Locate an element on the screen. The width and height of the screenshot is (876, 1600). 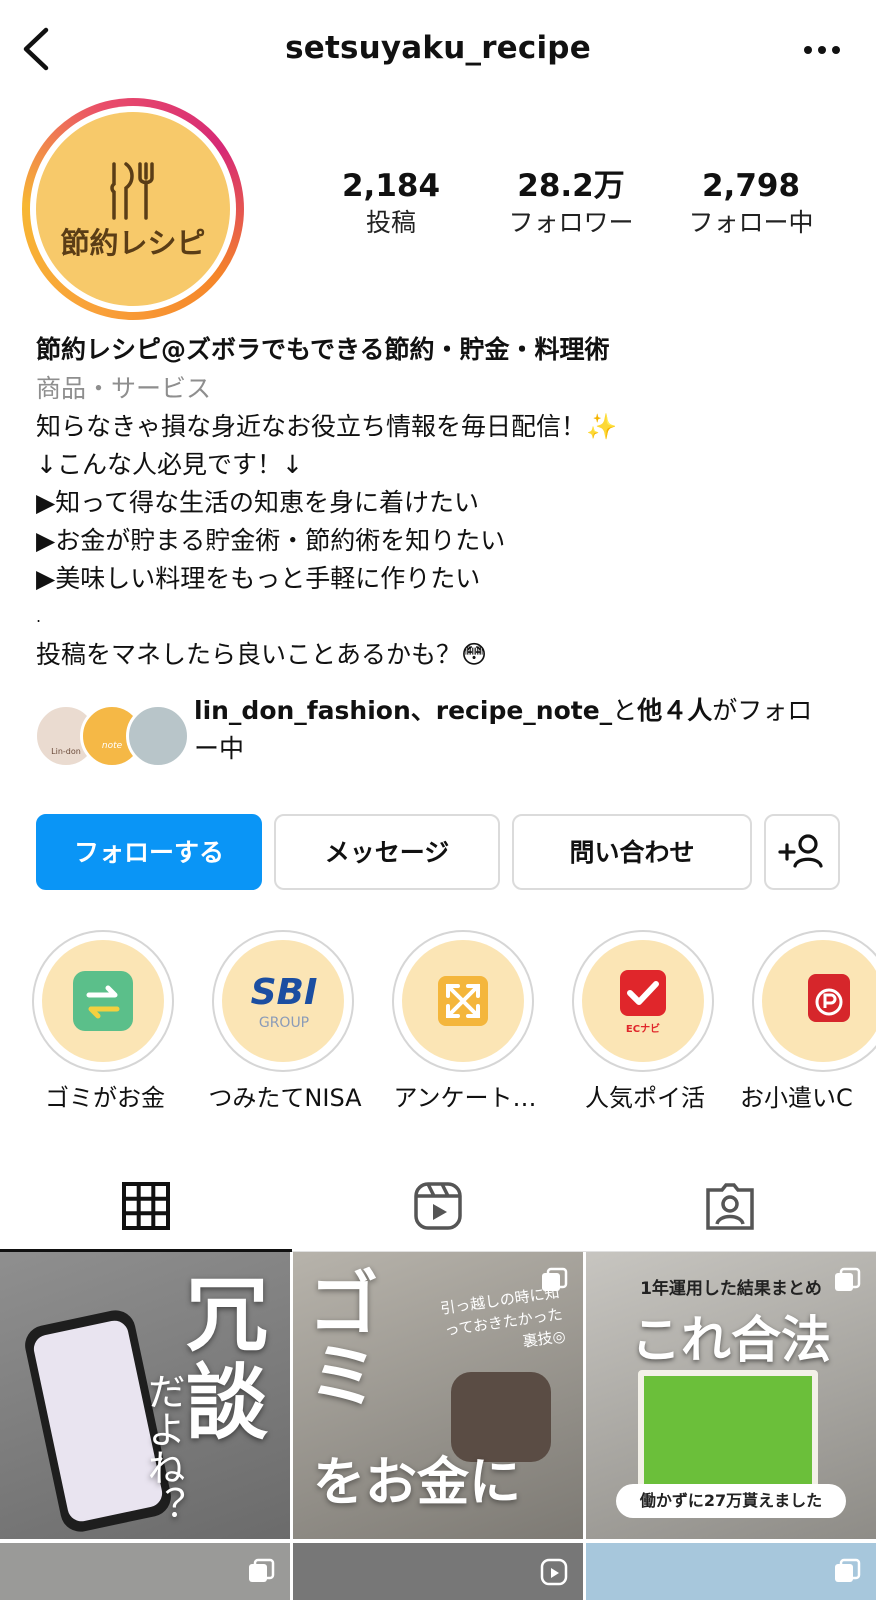
follower-avatar is located at coordinates (158, 736).